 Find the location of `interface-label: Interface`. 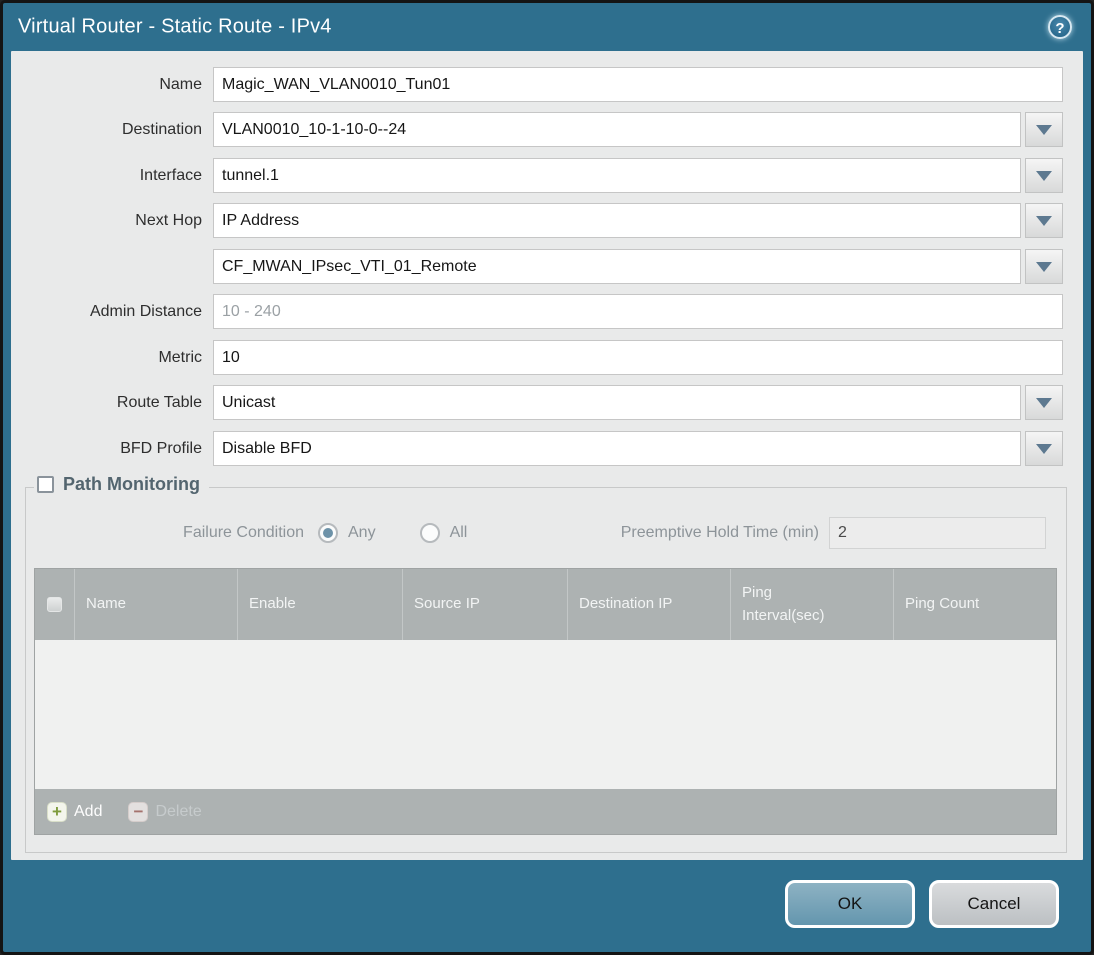

interface-label: Interface is located at coordinates (170, 175).